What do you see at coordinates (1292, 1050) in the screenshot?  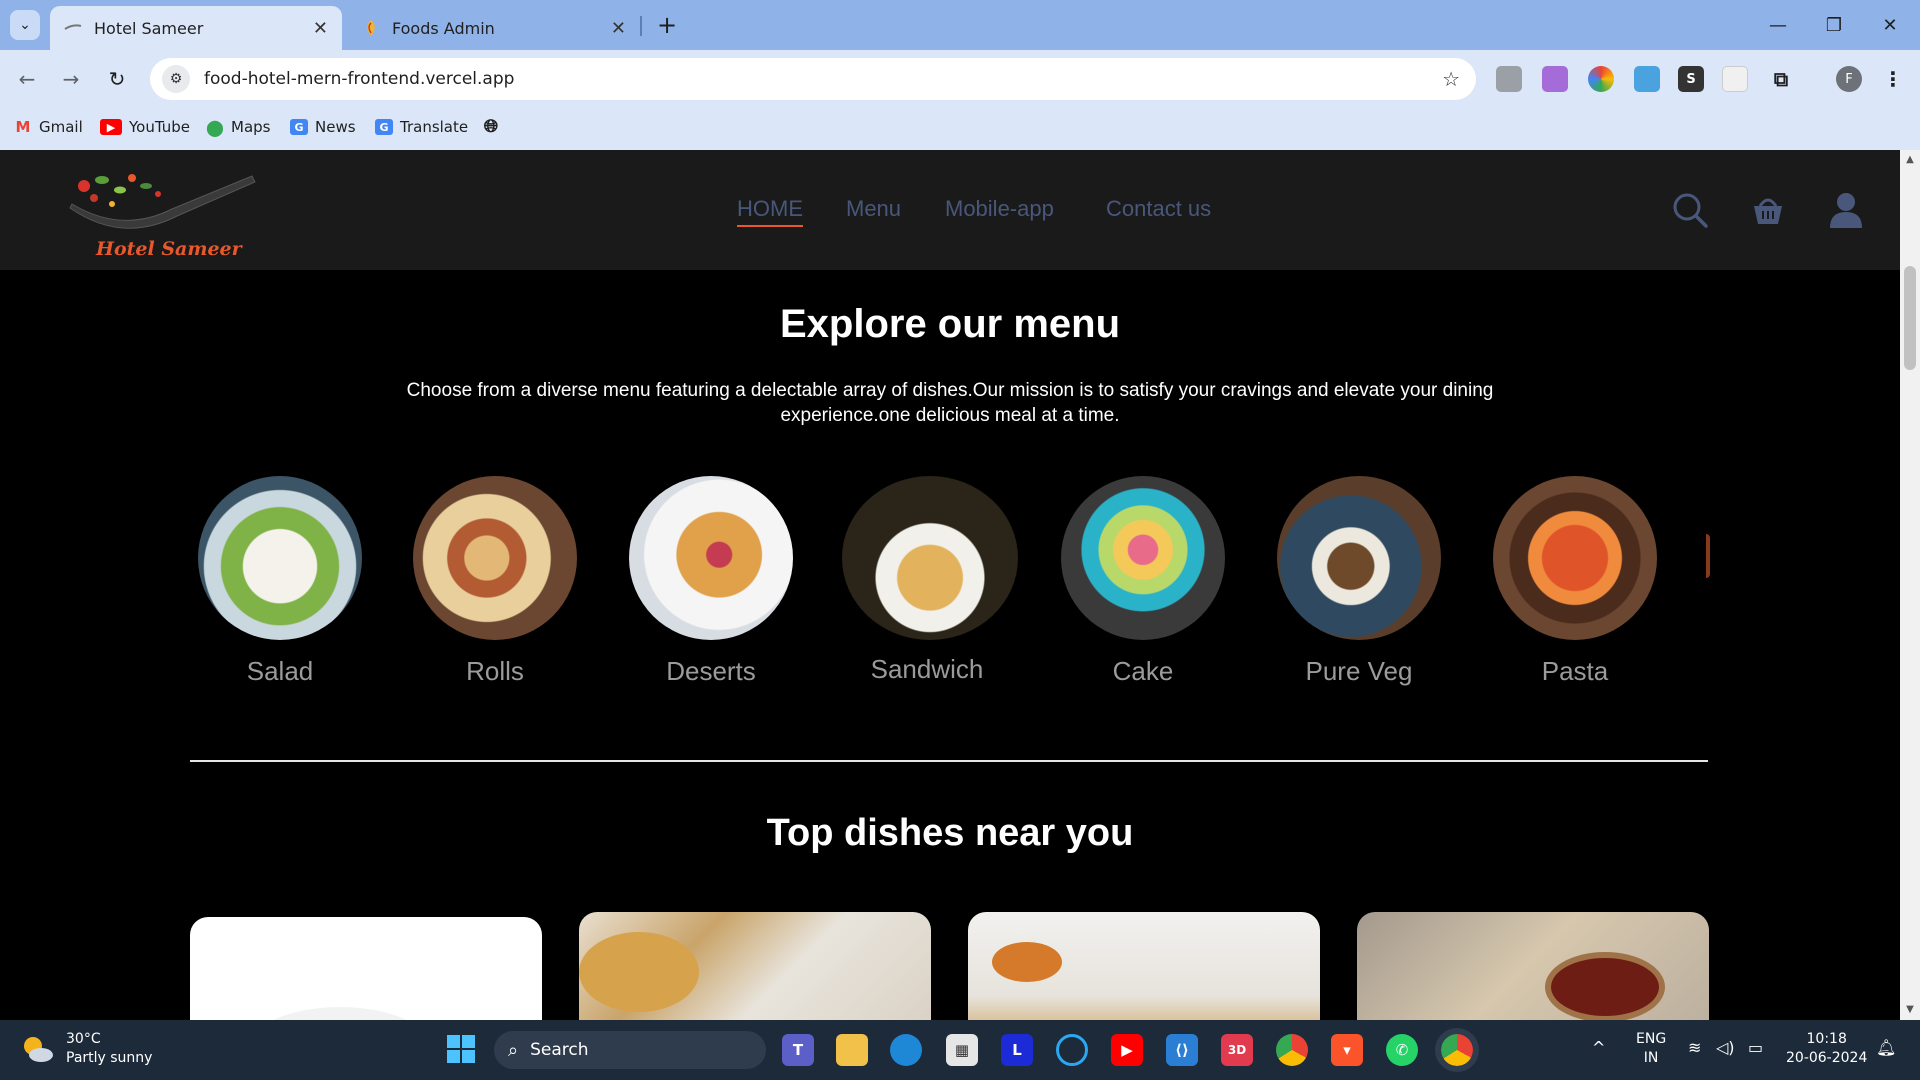 I see `chrome-icon` at bounding box center [1292, 1050].